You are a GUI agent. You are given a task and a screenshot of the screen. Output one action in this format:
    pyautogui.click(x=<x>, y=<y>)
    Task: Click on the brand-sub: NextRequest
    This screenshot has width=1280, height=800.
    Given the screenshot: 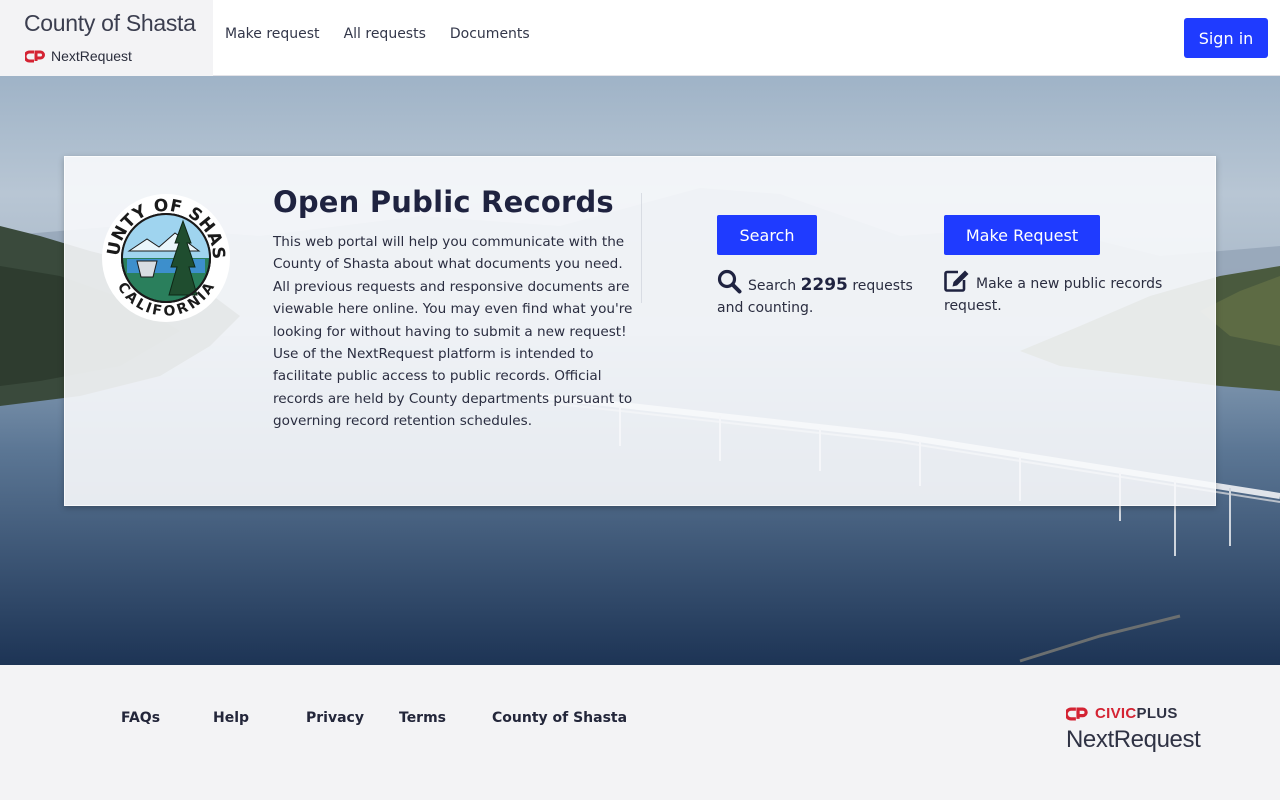 What is the action you would take?
    pyautogui.click(x=78, y=56)
    